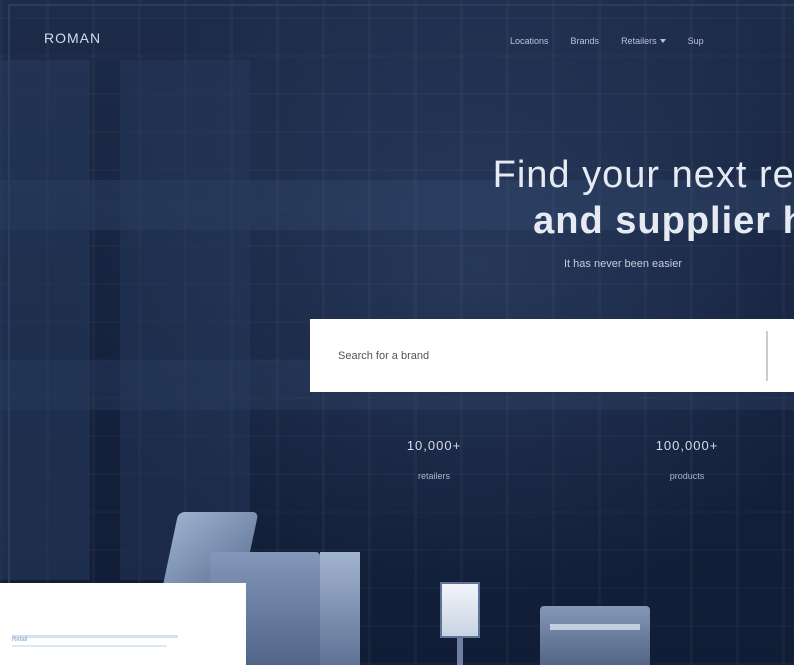  Describe the element at coordinates (89, 646) in the screenshot. I see `card-underline` at that location.